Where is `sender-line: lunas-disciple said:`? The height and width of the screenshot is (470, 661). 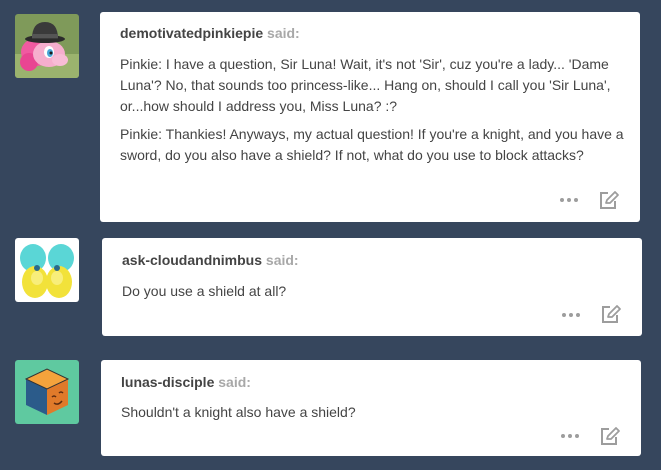
sender-line: lunas-disciple said: is located at coordinates (186, 382).